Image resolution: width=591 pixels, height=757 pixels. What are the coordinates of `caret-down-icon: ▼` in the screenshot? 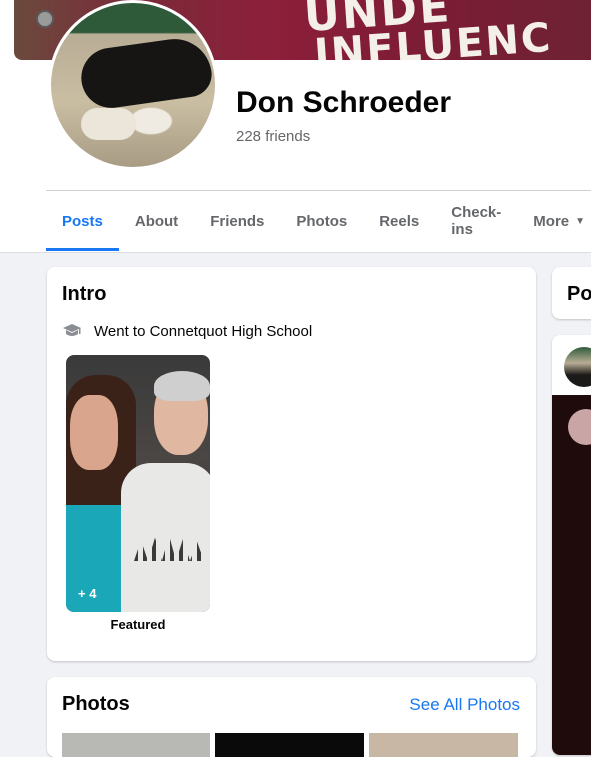 It's located at (580, 221).